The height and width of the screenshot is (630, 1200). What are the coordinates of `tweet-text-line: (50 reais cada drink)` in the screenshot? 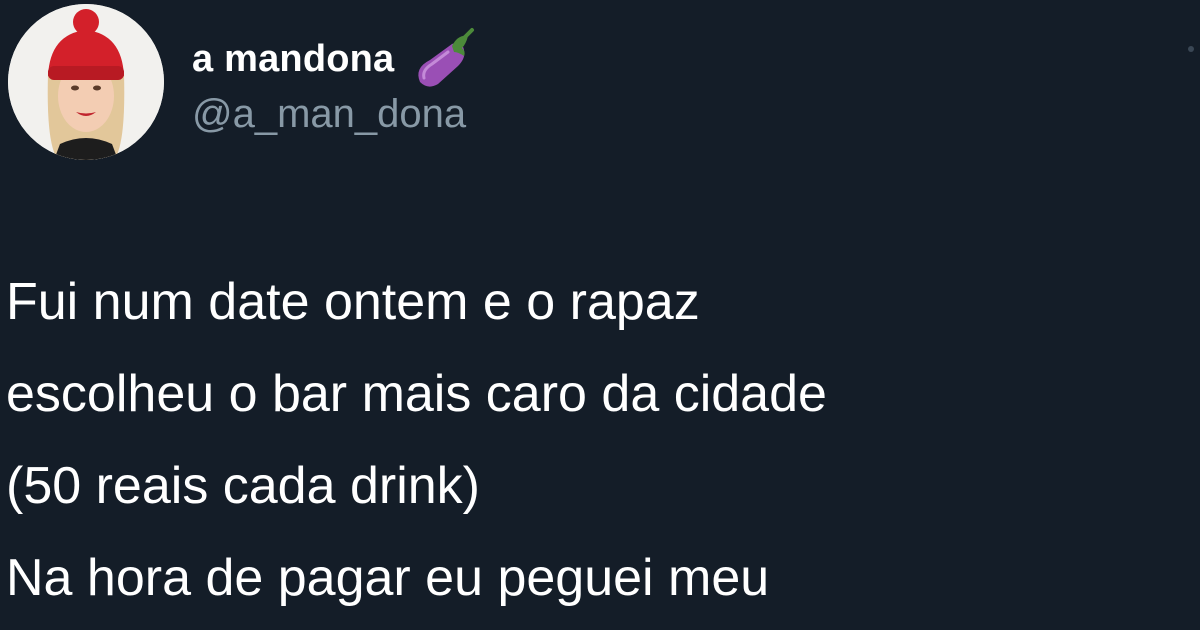 It's located at (243, 486).